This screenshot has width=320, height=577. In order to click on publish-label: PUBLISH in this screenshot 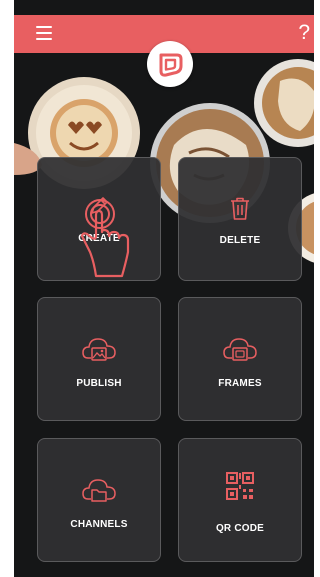, I will do `click(99, 383)`.